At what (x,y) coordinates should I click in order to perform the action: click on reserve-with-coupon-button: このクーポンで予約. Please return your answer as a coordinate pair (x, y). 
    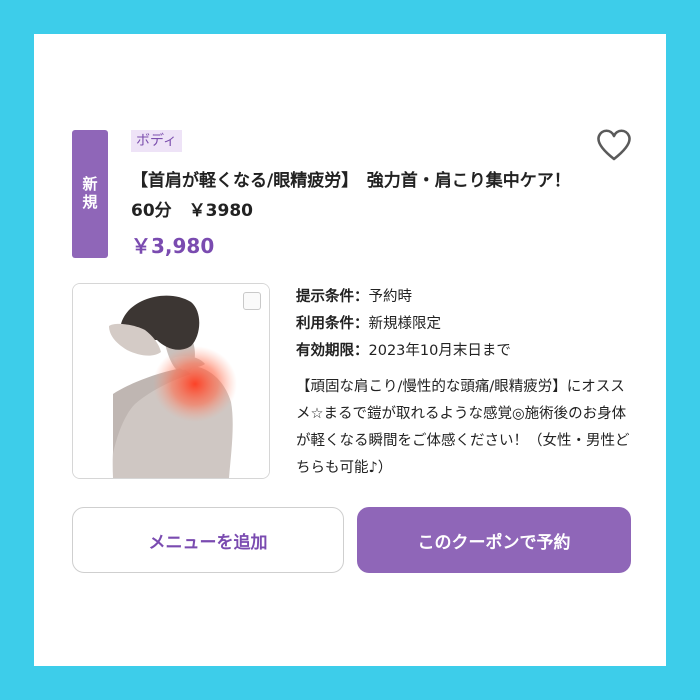
    Looking at the image, I should click on (494, 540).